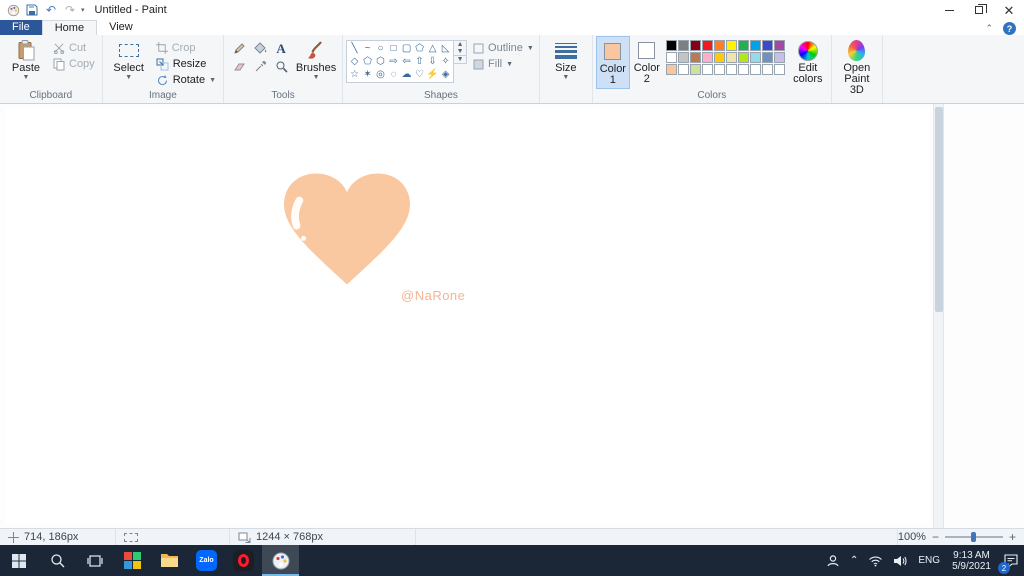 Image resolution: width=1024 pixels, height=576 pixels. I want to click on shape-rounded-rectangle-icon: ▢, so click(406, 48).